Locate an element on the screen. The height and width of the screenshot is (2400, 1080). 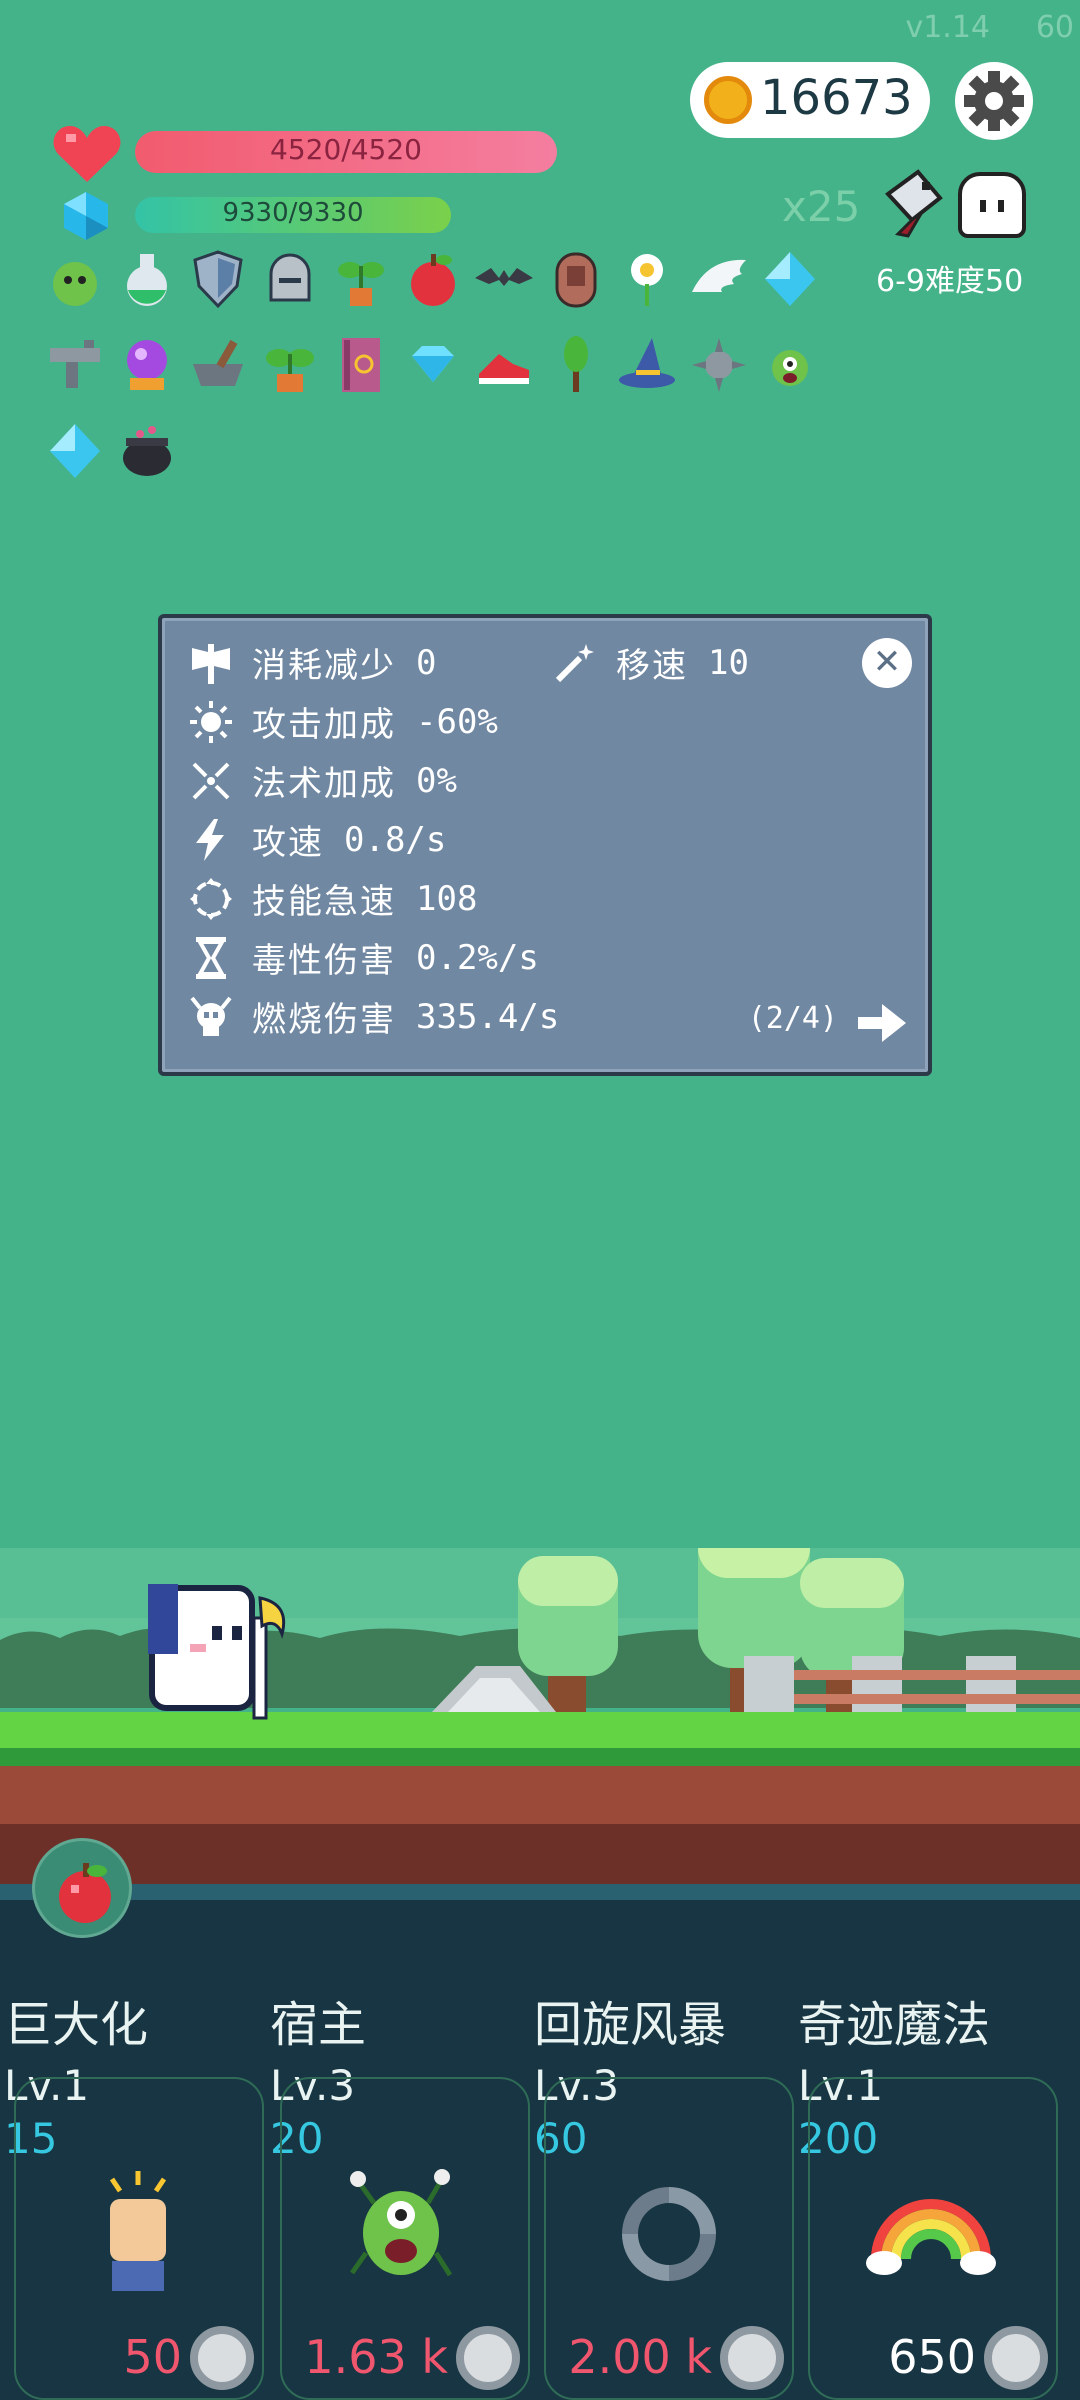
ghost-enemy-icon is located at coordinates (992, 205).